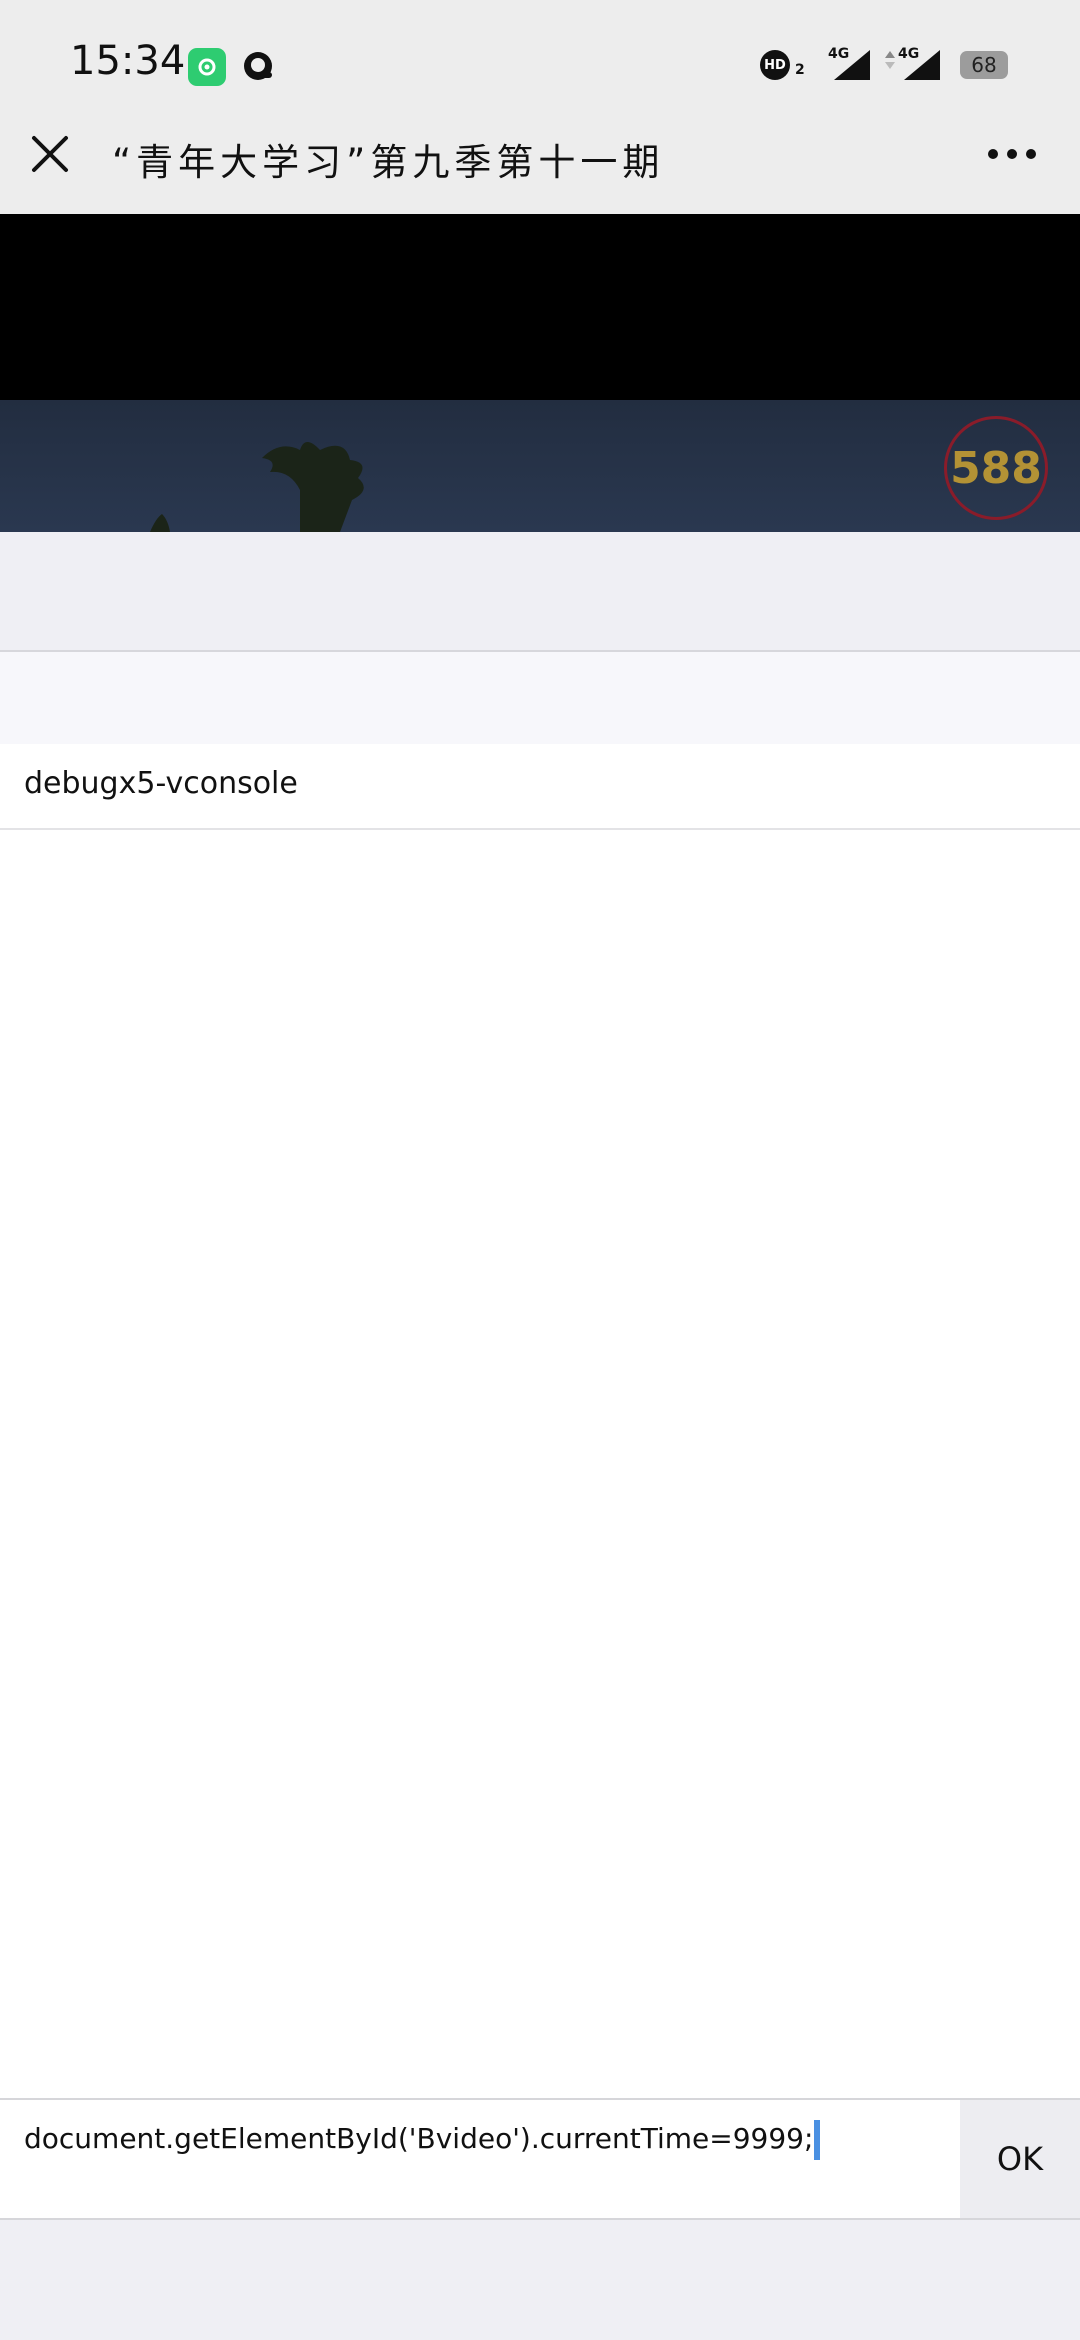  What do you see at coordinates (128, 61) in the screenshot?
I see `status-time: 15:34` at bounding box center [128, 61].